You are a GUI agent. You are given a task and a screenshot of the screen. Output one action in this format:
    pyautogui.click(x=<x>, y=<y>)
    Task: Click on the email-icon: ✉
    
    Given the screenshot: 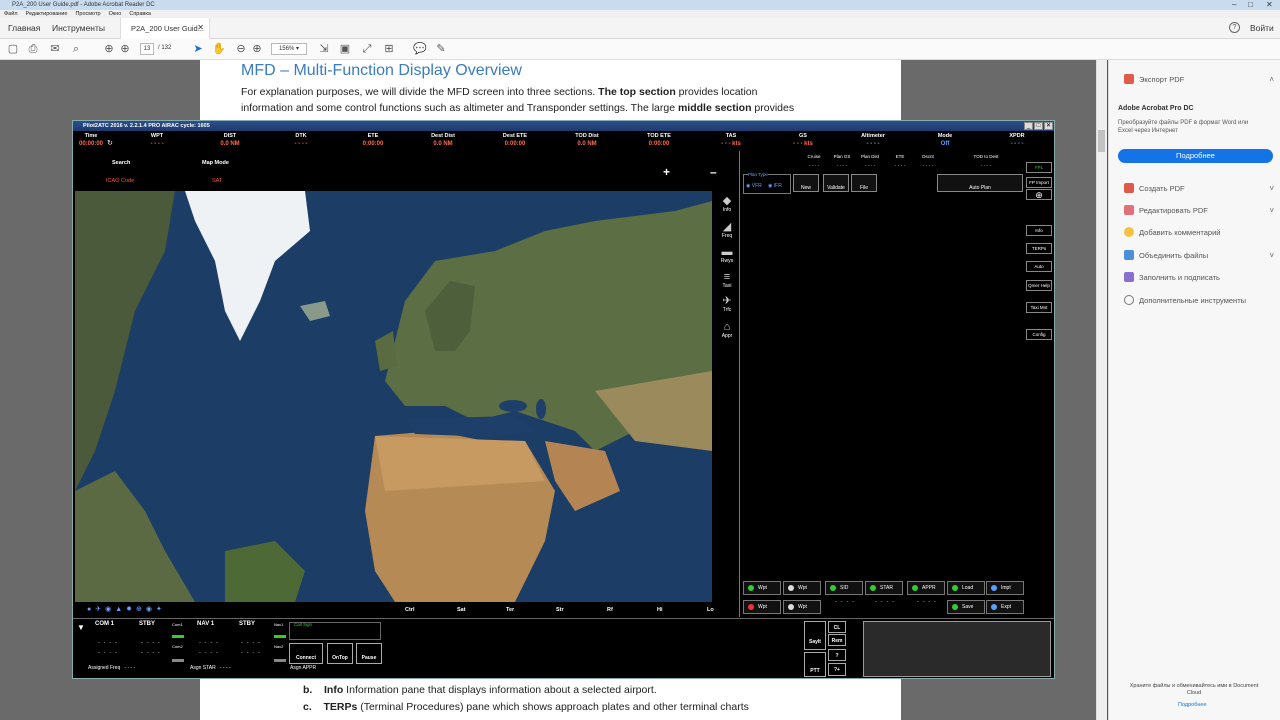 What is the action you would take?
    pyautogui.click(x=55, y=49)
    